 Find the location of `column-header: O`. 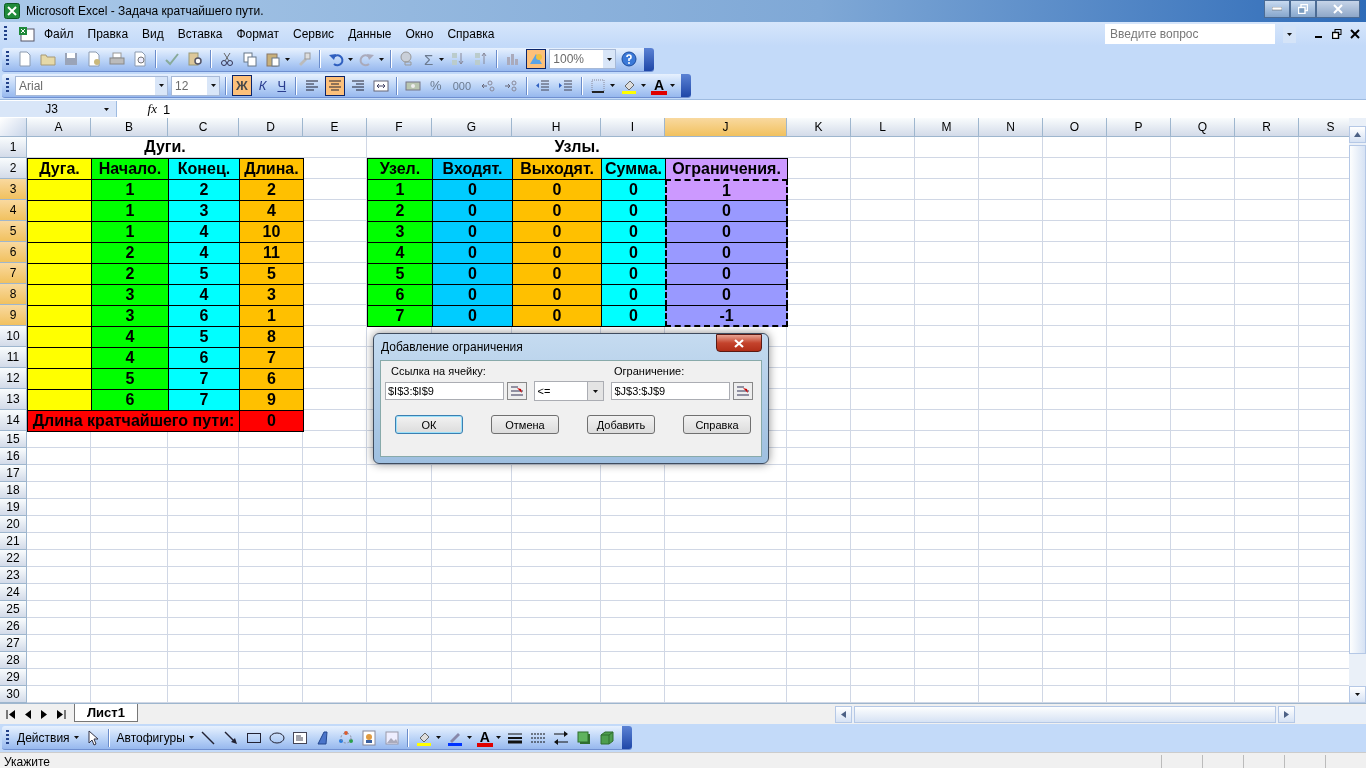

column-header: O is located at coordinates (1075, 127).